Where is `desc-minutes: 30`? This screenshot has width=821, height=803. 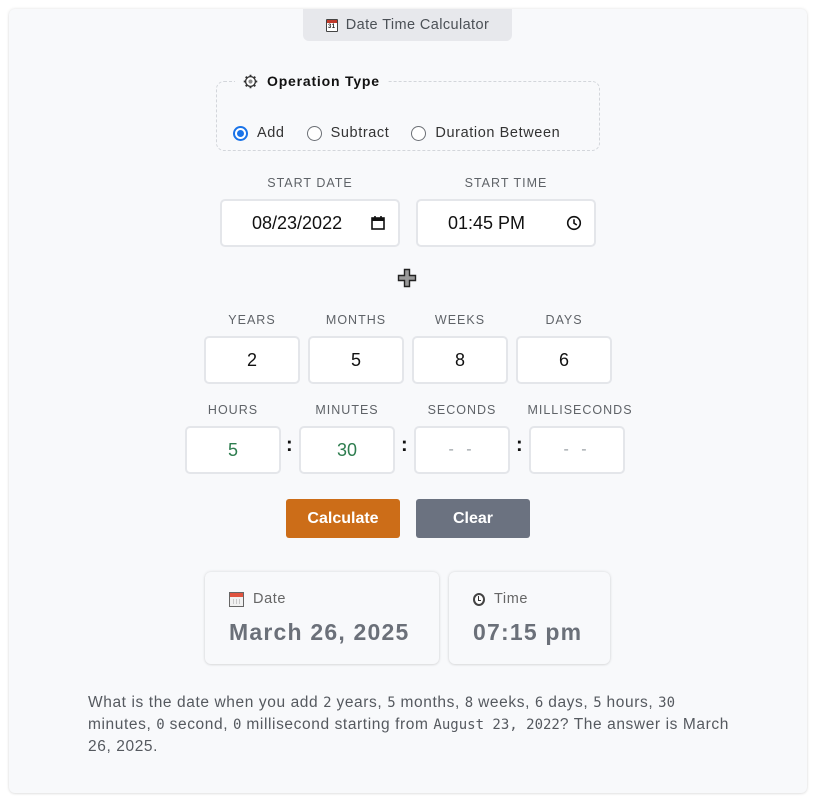
desc-minutes: 30 is located at coordinates (666, 703).